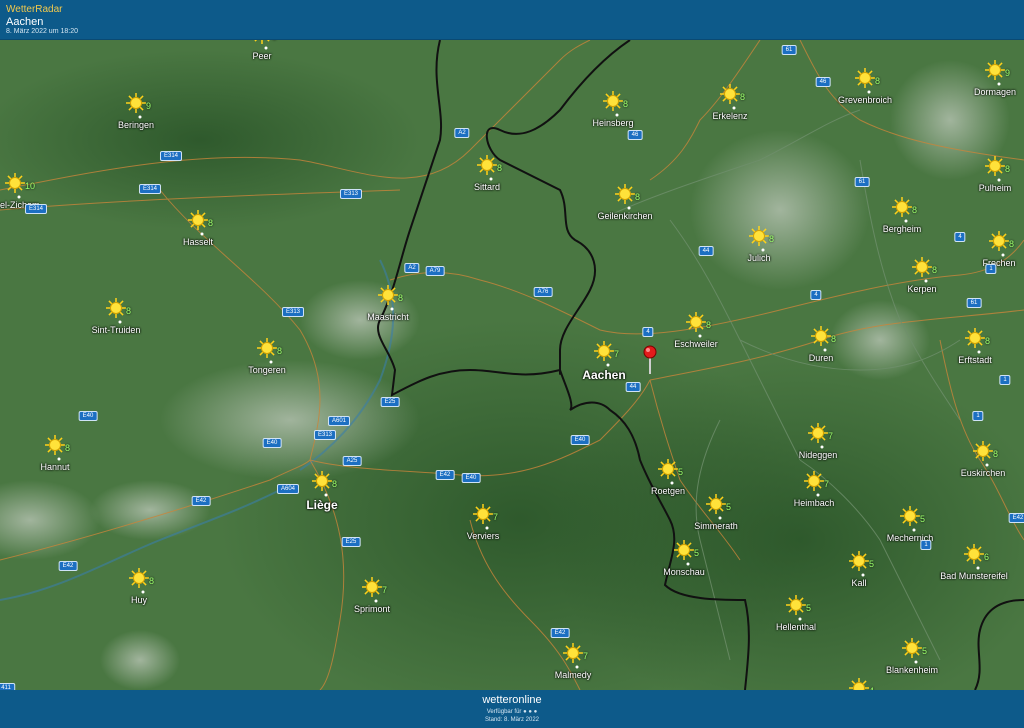 The width and height of the screenshot is (1024, 728). I want to click on city-label: Hasselt, so click(198, 242).